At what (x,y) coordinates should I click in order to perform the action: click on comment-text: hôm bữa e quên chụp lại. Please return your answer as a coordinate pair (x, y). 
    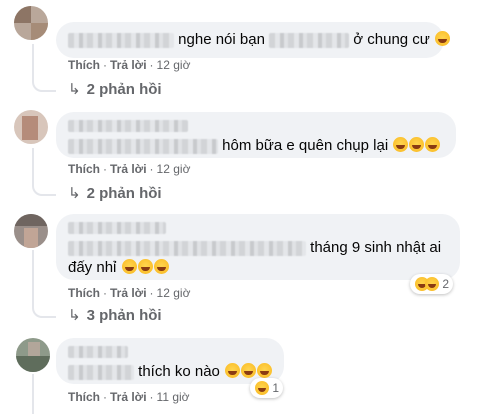
    Looking at the image, I should click on (305, 145).